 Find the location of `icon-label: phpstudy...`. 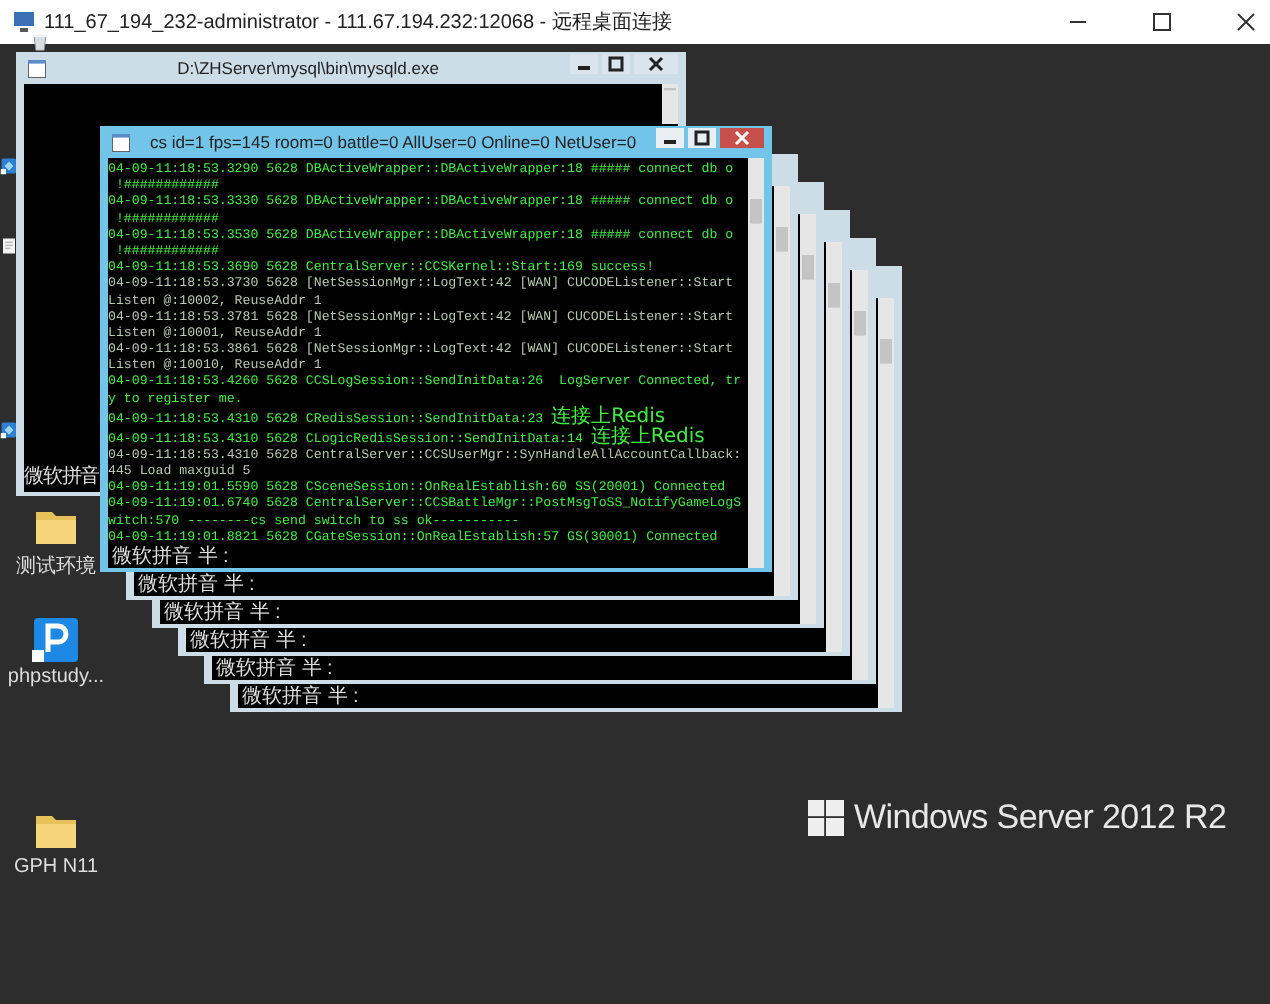

icon-label: phpstudy... is located at coordinates (56, 677).